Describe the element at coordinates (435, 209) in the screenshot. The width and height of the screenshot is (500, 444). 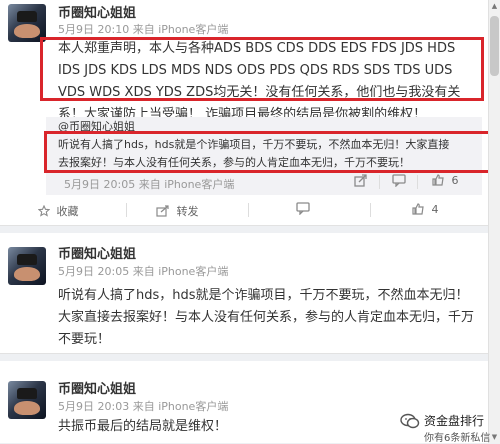
I see `like-count: 4` at that location.